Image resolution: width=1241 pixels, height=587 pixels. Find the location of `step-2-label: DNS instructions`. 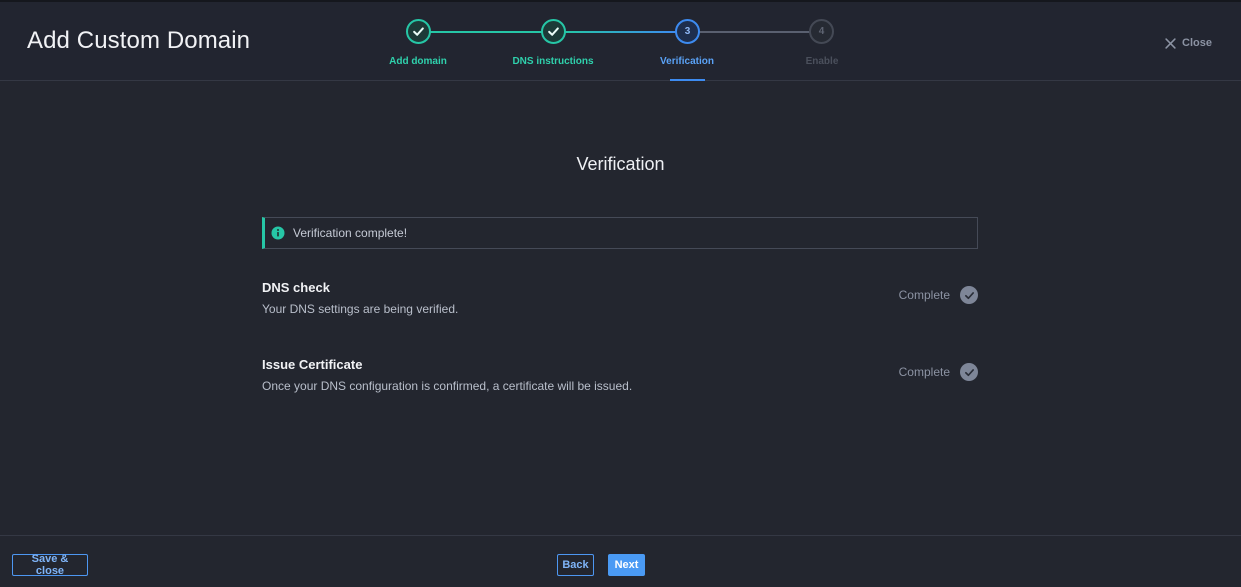

step-2-label: DNS instructions is located at coordinates (553, 61).